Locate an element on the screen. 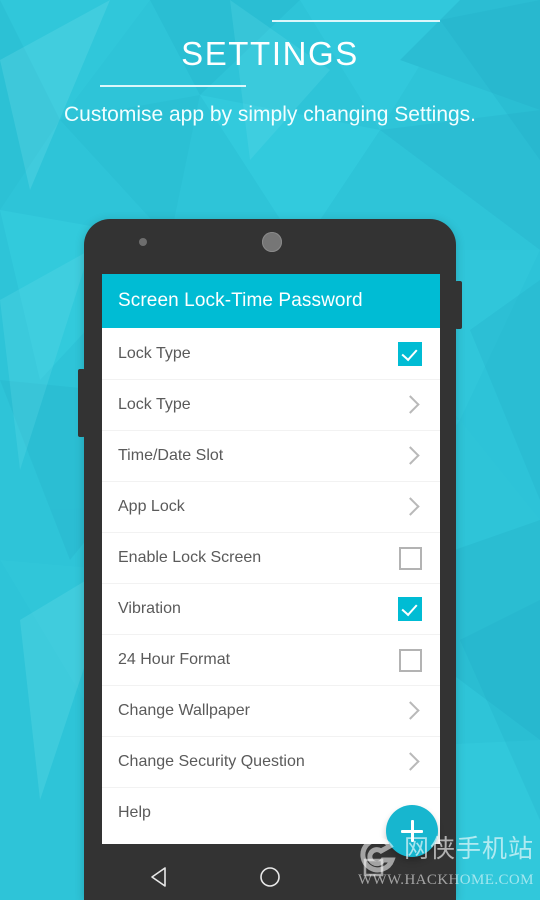 Image resolution: width=540 pixels, height=900 pixels. android-navigation-bar is located at coordinates (270, 877).